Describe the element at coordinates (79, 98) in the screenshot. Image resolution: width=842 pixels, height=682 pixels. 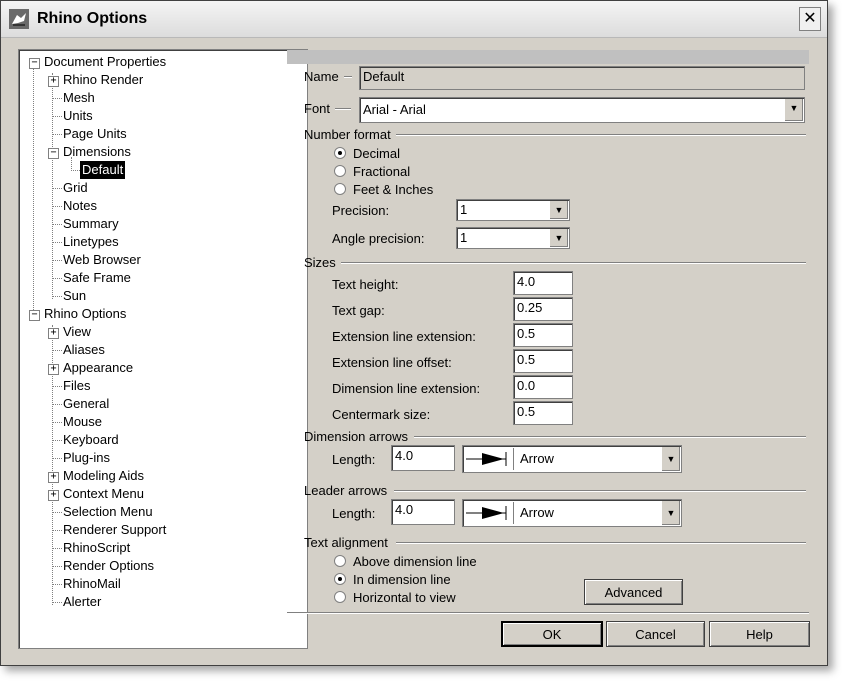
I see `tree-item-mesh: Mesh` at that location.